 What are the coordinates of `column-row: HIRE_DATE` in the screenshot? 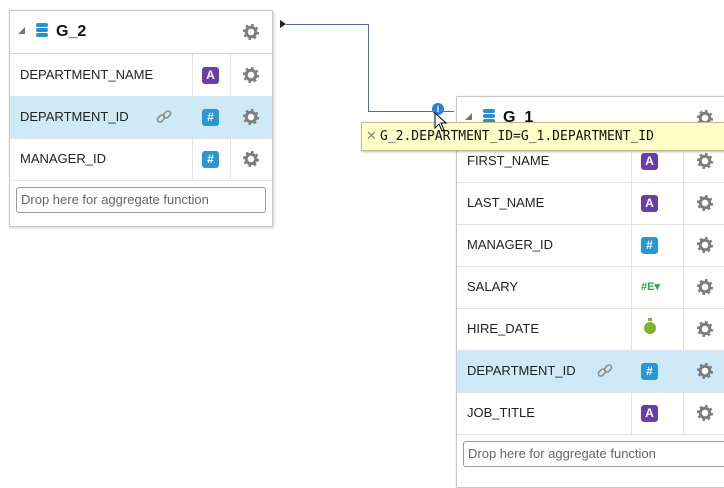 It's located at (590, 329).